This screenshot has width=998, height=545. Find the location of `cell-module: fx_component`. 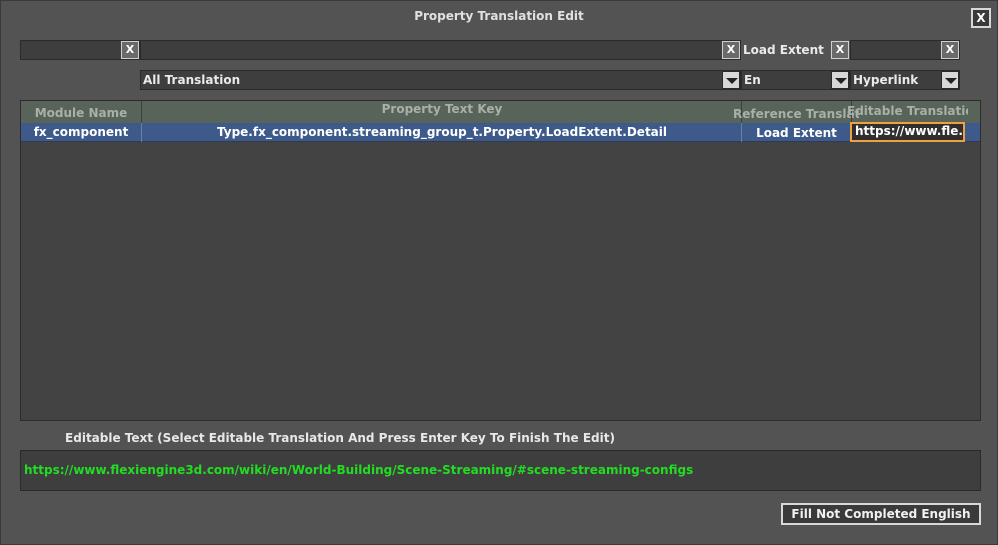

cell-module: fx_component is located at coordinates (81, 132).